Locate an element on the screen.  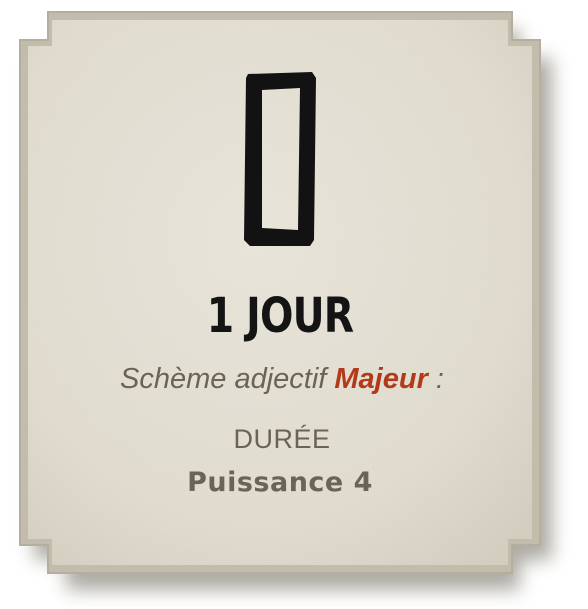
category-label: DURÉE is located at coordinates (282, 439).